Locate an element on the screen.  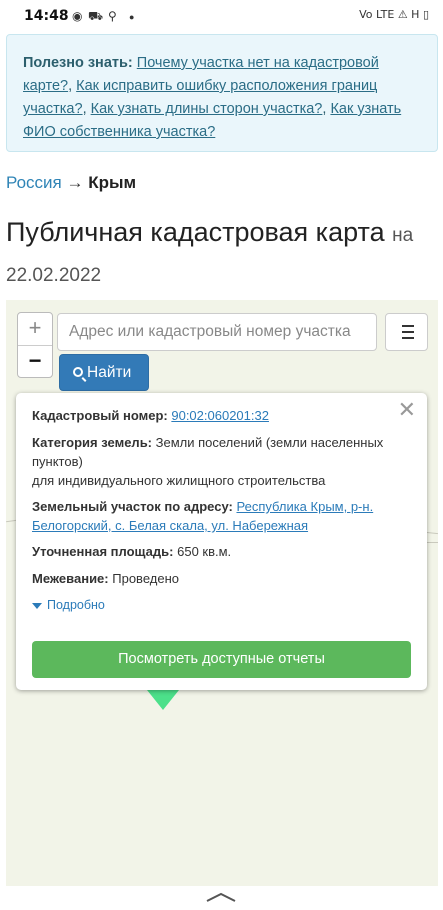
status-time: 14:48 is located at coordinates (46, 16).